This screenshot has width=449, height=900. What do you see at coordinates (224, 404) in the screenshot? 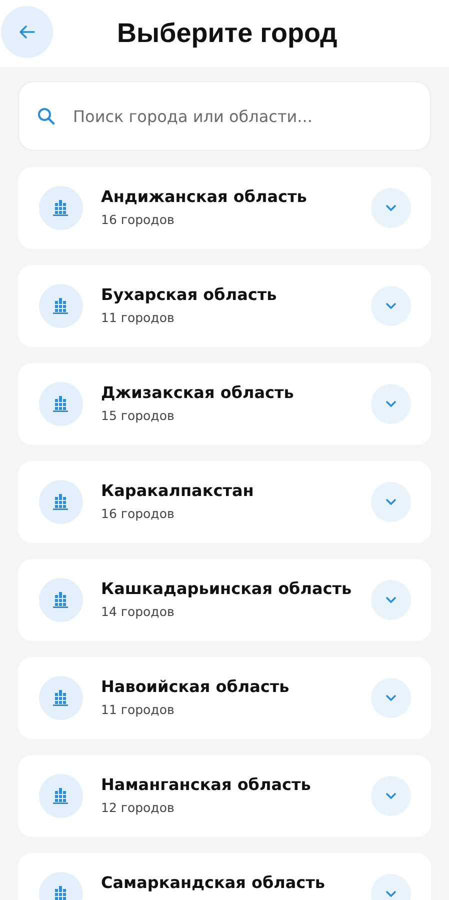
I see `region-card: Джизакская область 15 городов` at bounding box center [224, 404].